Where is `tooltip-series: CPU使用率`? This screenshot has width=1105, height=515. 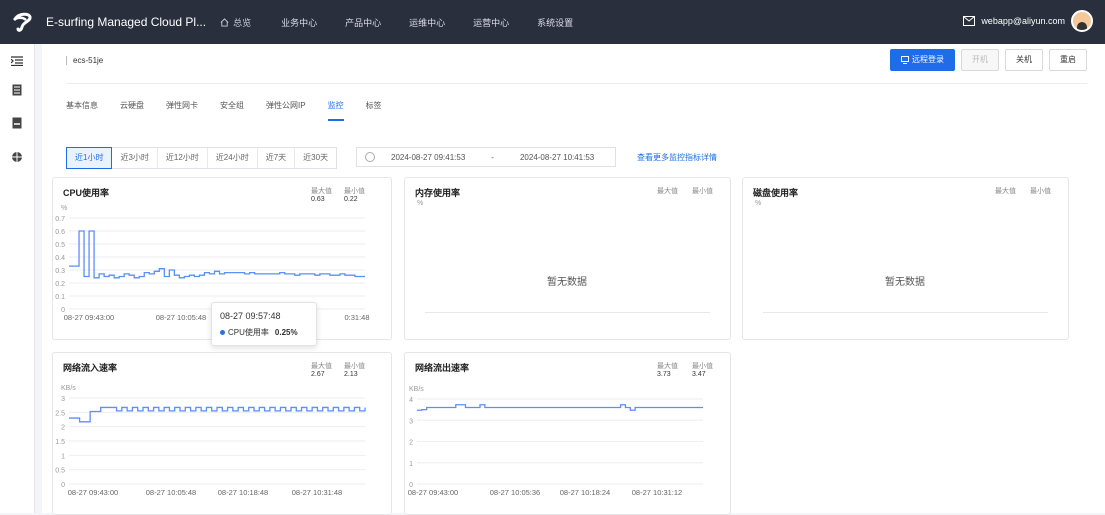
tooltip-series: CPU使用率 is located at coordinates (248, 332).